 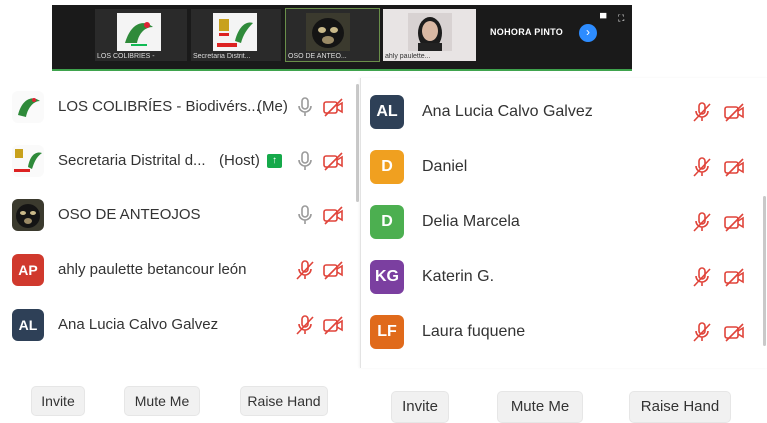 What do you see at coordinates (527, 32) in the screenshot?
I see `active-speaker-name: NOHORA PINTO` at bounding box center [527, 32].